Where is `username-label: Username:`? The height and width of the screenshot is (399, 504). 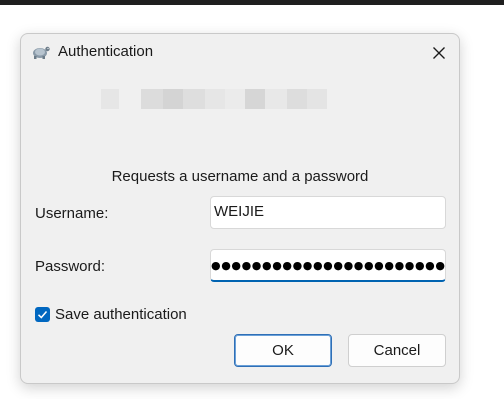
username-label: Username: is located at coordinates (72, 213).